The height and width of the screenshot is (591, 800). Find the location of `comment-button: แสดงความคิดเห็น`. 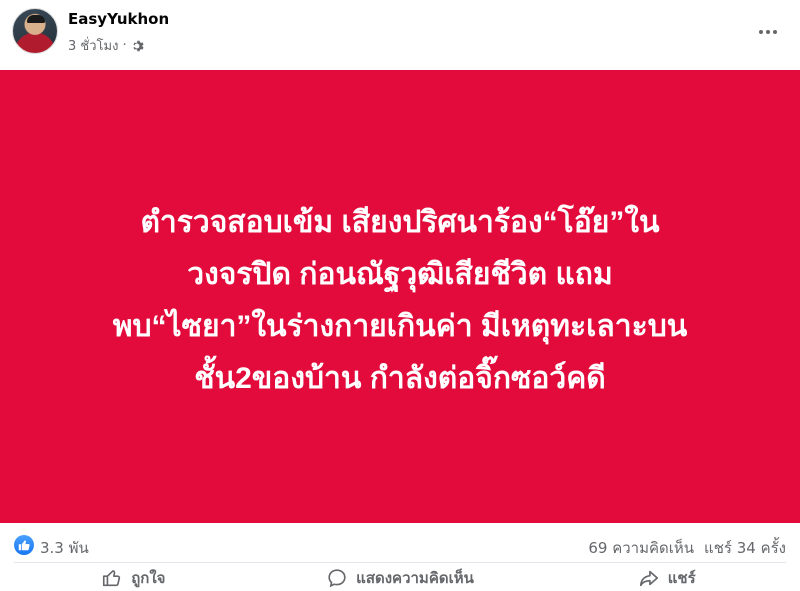

comment-button: แสดงความคิดเห็น is located at coordinates (400, 578).